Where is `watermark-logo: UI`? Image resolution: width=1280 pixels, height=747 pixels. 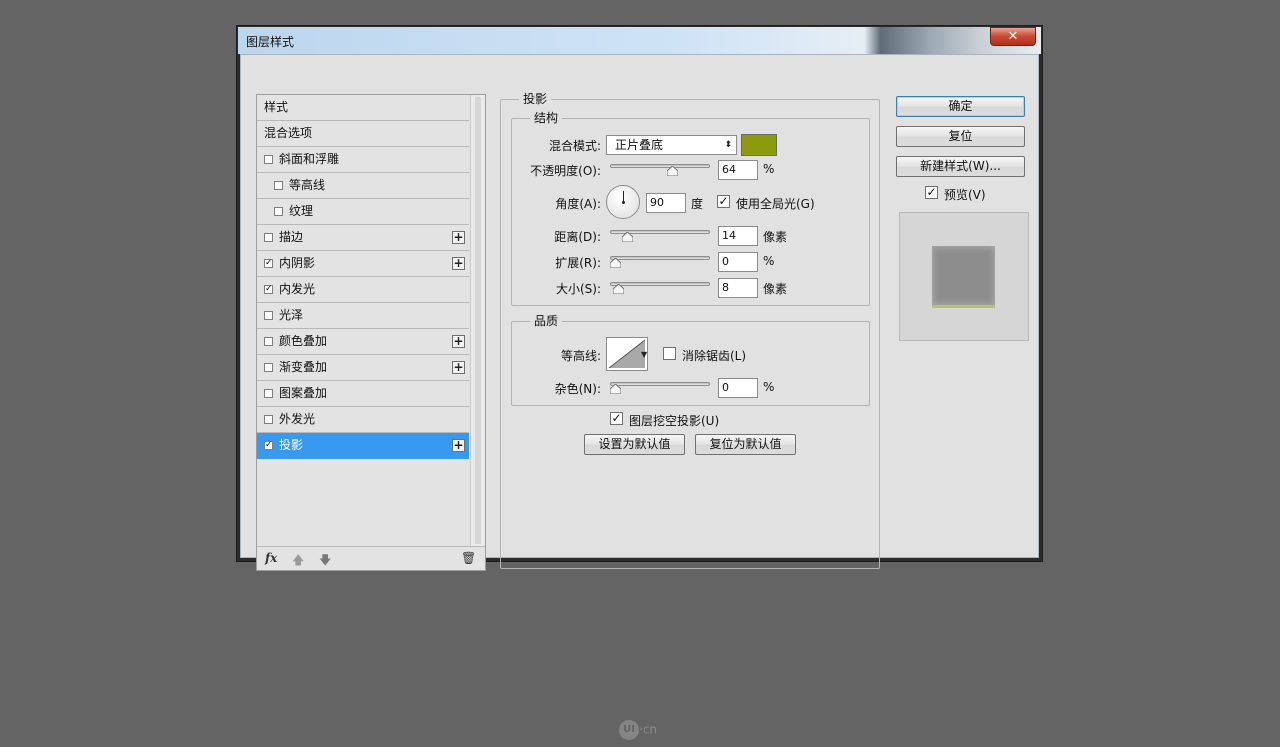
watermark-logo: UI is located at coordinates (629, 730).